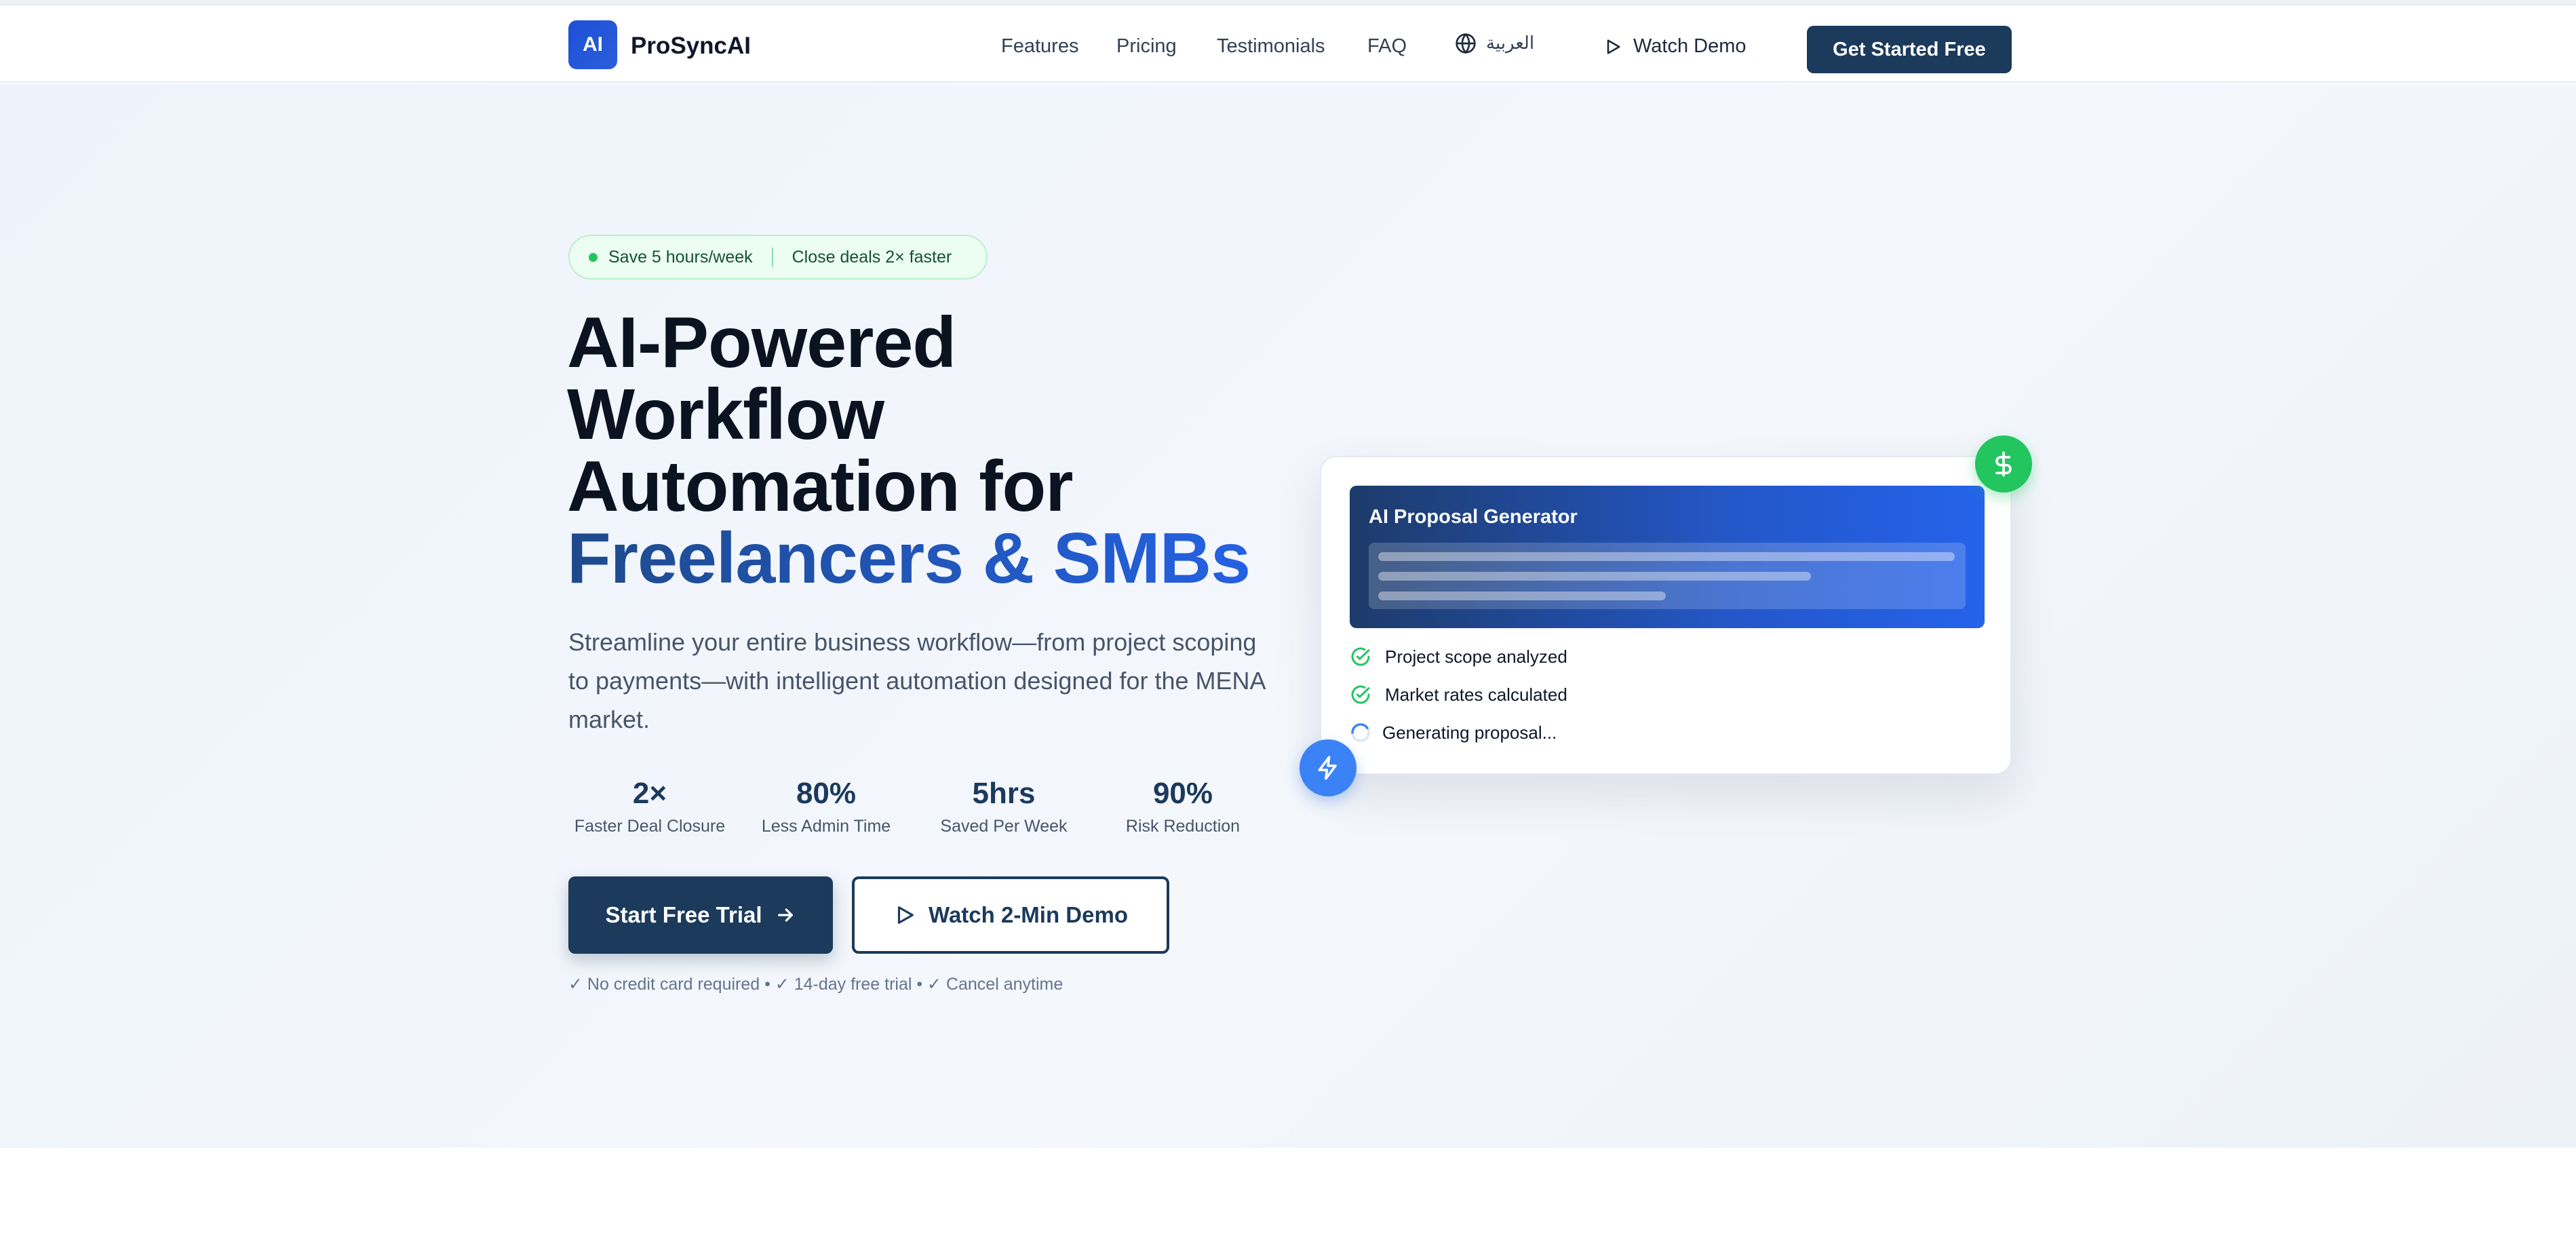  Describe the element at coordinates (1909, 49) in the screenshot. I see `get-started-button: Get Started Free` at that location.